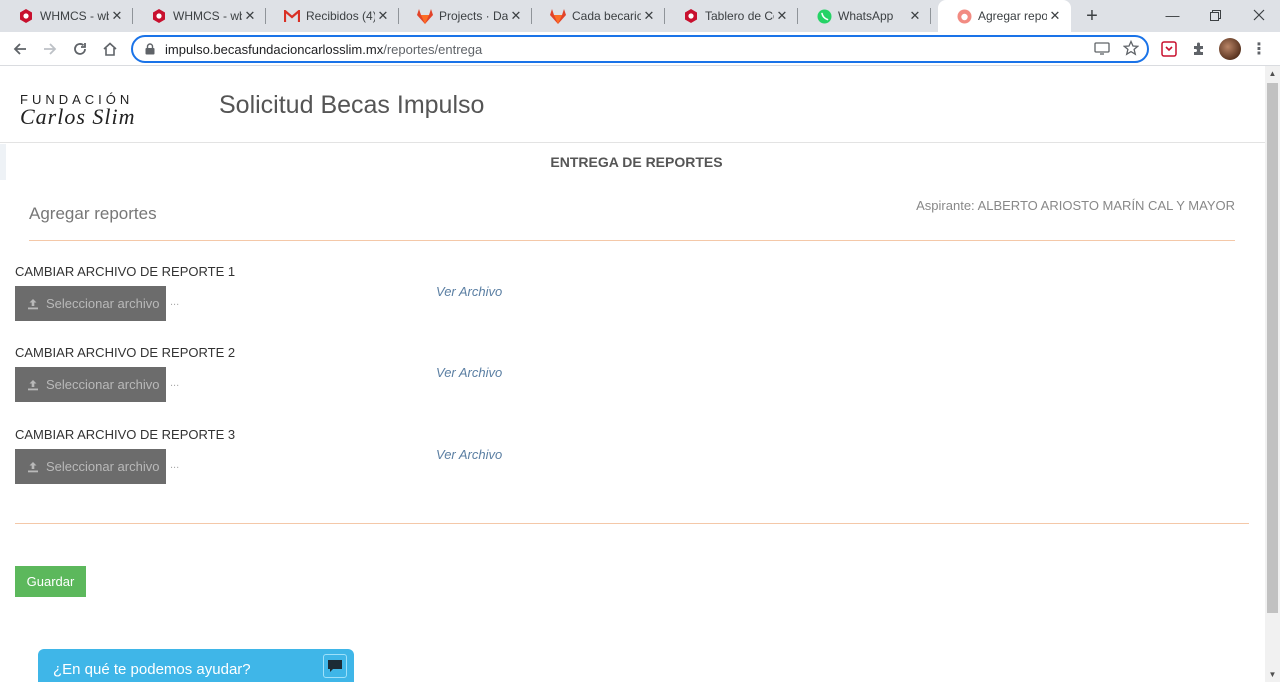 The width and height of the screenshot is (1280, 682). Describe the element at coordinates (1259, 49) in the screenshot. I see `kebab-menu-icon: ⋮` at that location.